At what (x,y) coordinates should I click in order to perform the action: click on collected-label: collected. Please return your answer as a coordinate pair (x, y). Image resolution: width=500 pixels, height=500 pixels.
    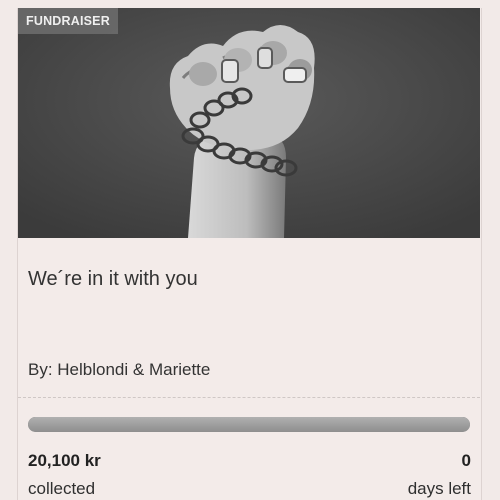
    Looking at the image, I should click on (62, 488).